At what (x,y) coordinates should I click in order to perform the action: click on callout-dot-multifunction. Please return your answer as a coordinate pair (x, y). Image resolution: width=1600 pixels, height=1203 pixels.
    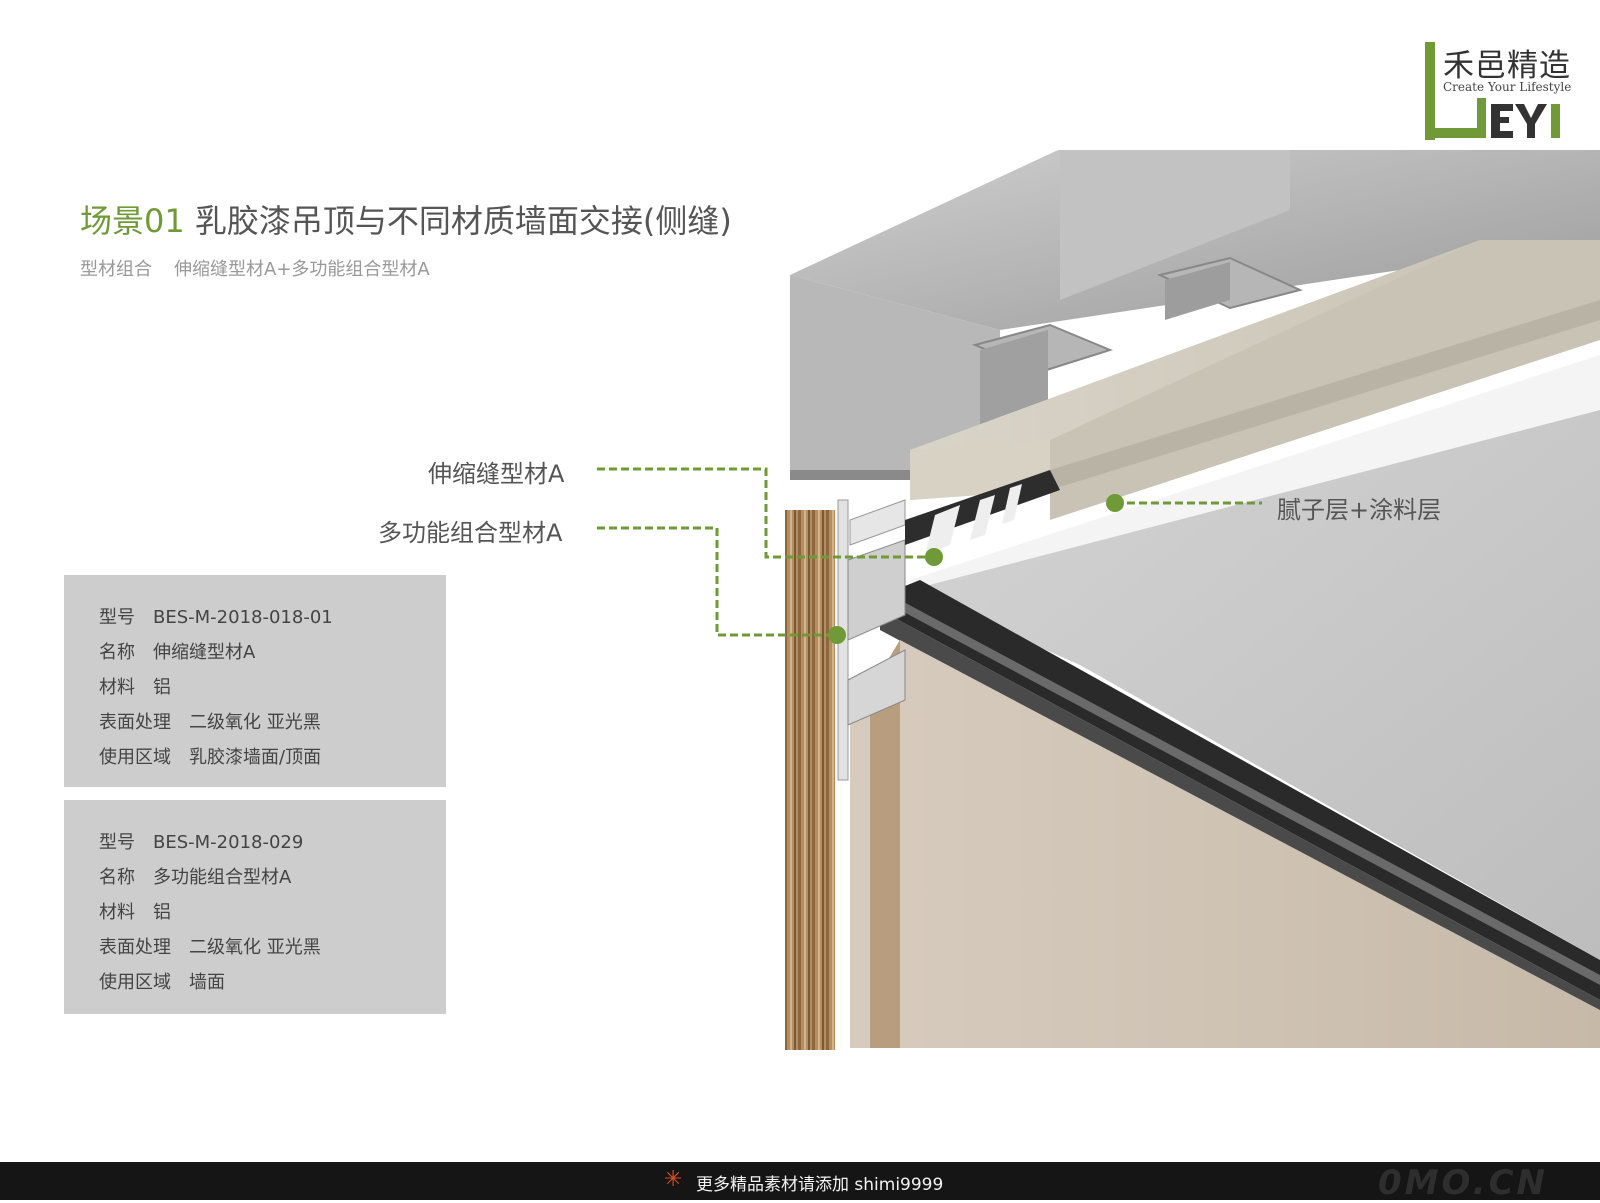
    Looking at the image, I should click on (837, 635).